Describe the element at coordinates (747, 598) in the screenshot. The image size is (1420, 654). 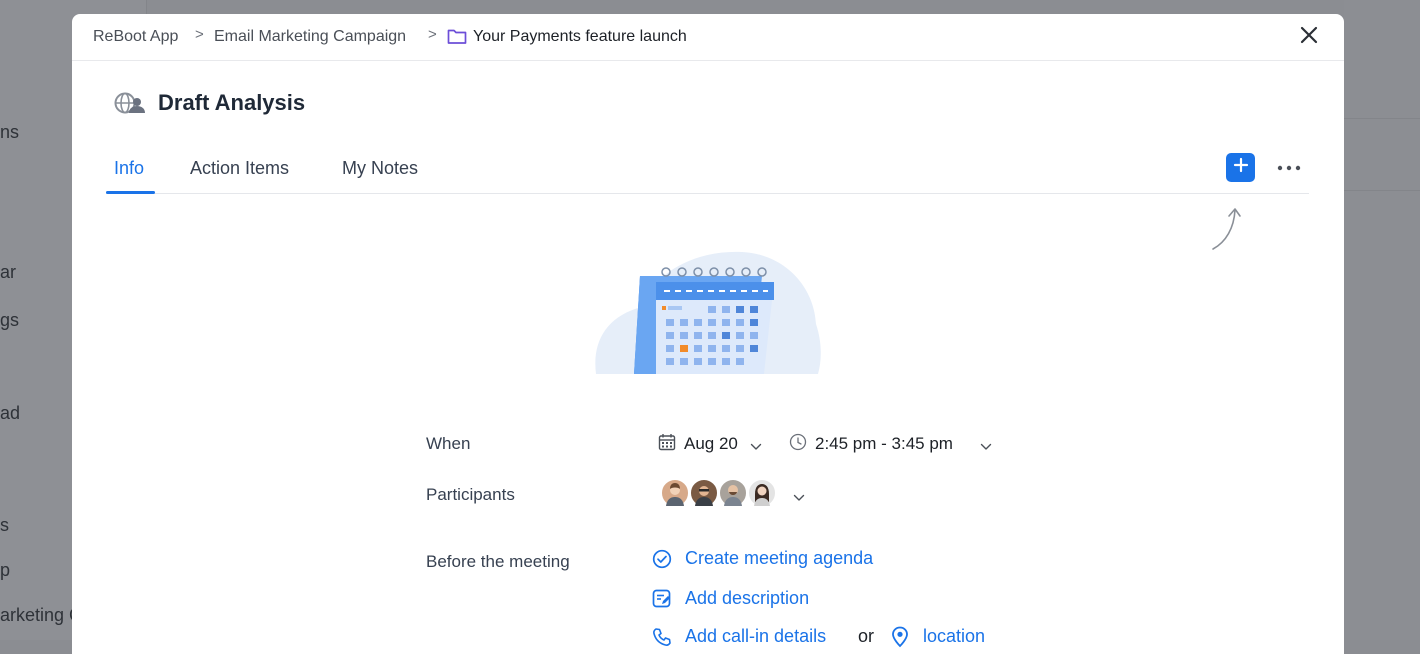
I see `add-description-text: Add description` at that location.